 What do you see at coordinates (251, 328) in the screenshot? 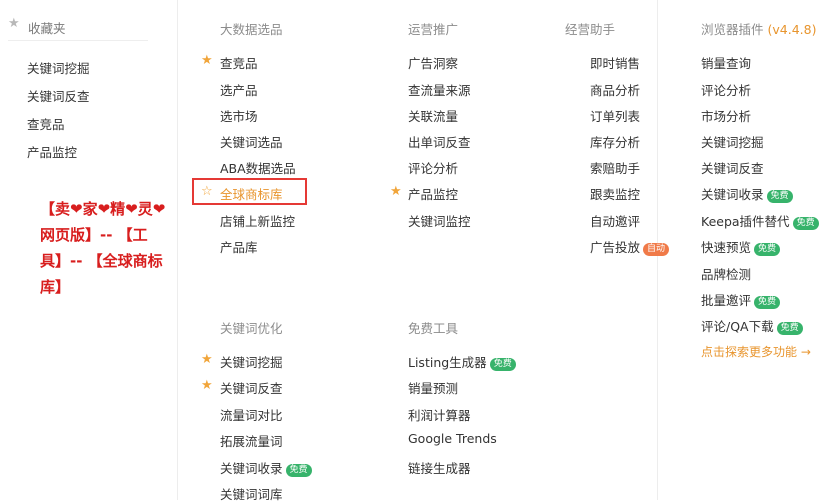
I see `section-title-keyword-opt: 关键词优化` at bounding box center [251, 328].